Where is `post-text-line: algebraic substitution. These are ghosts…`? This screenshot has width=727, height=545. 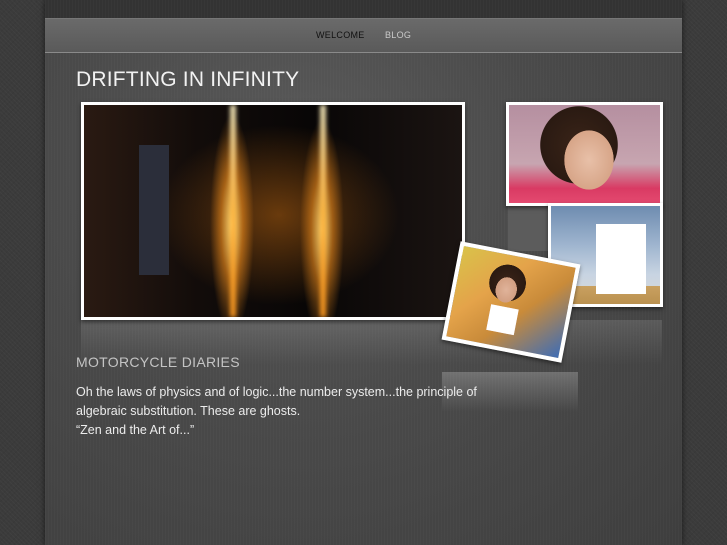 post-text-line: algebraic substitution. These are ghosts… is located at coordinates (188, 411).